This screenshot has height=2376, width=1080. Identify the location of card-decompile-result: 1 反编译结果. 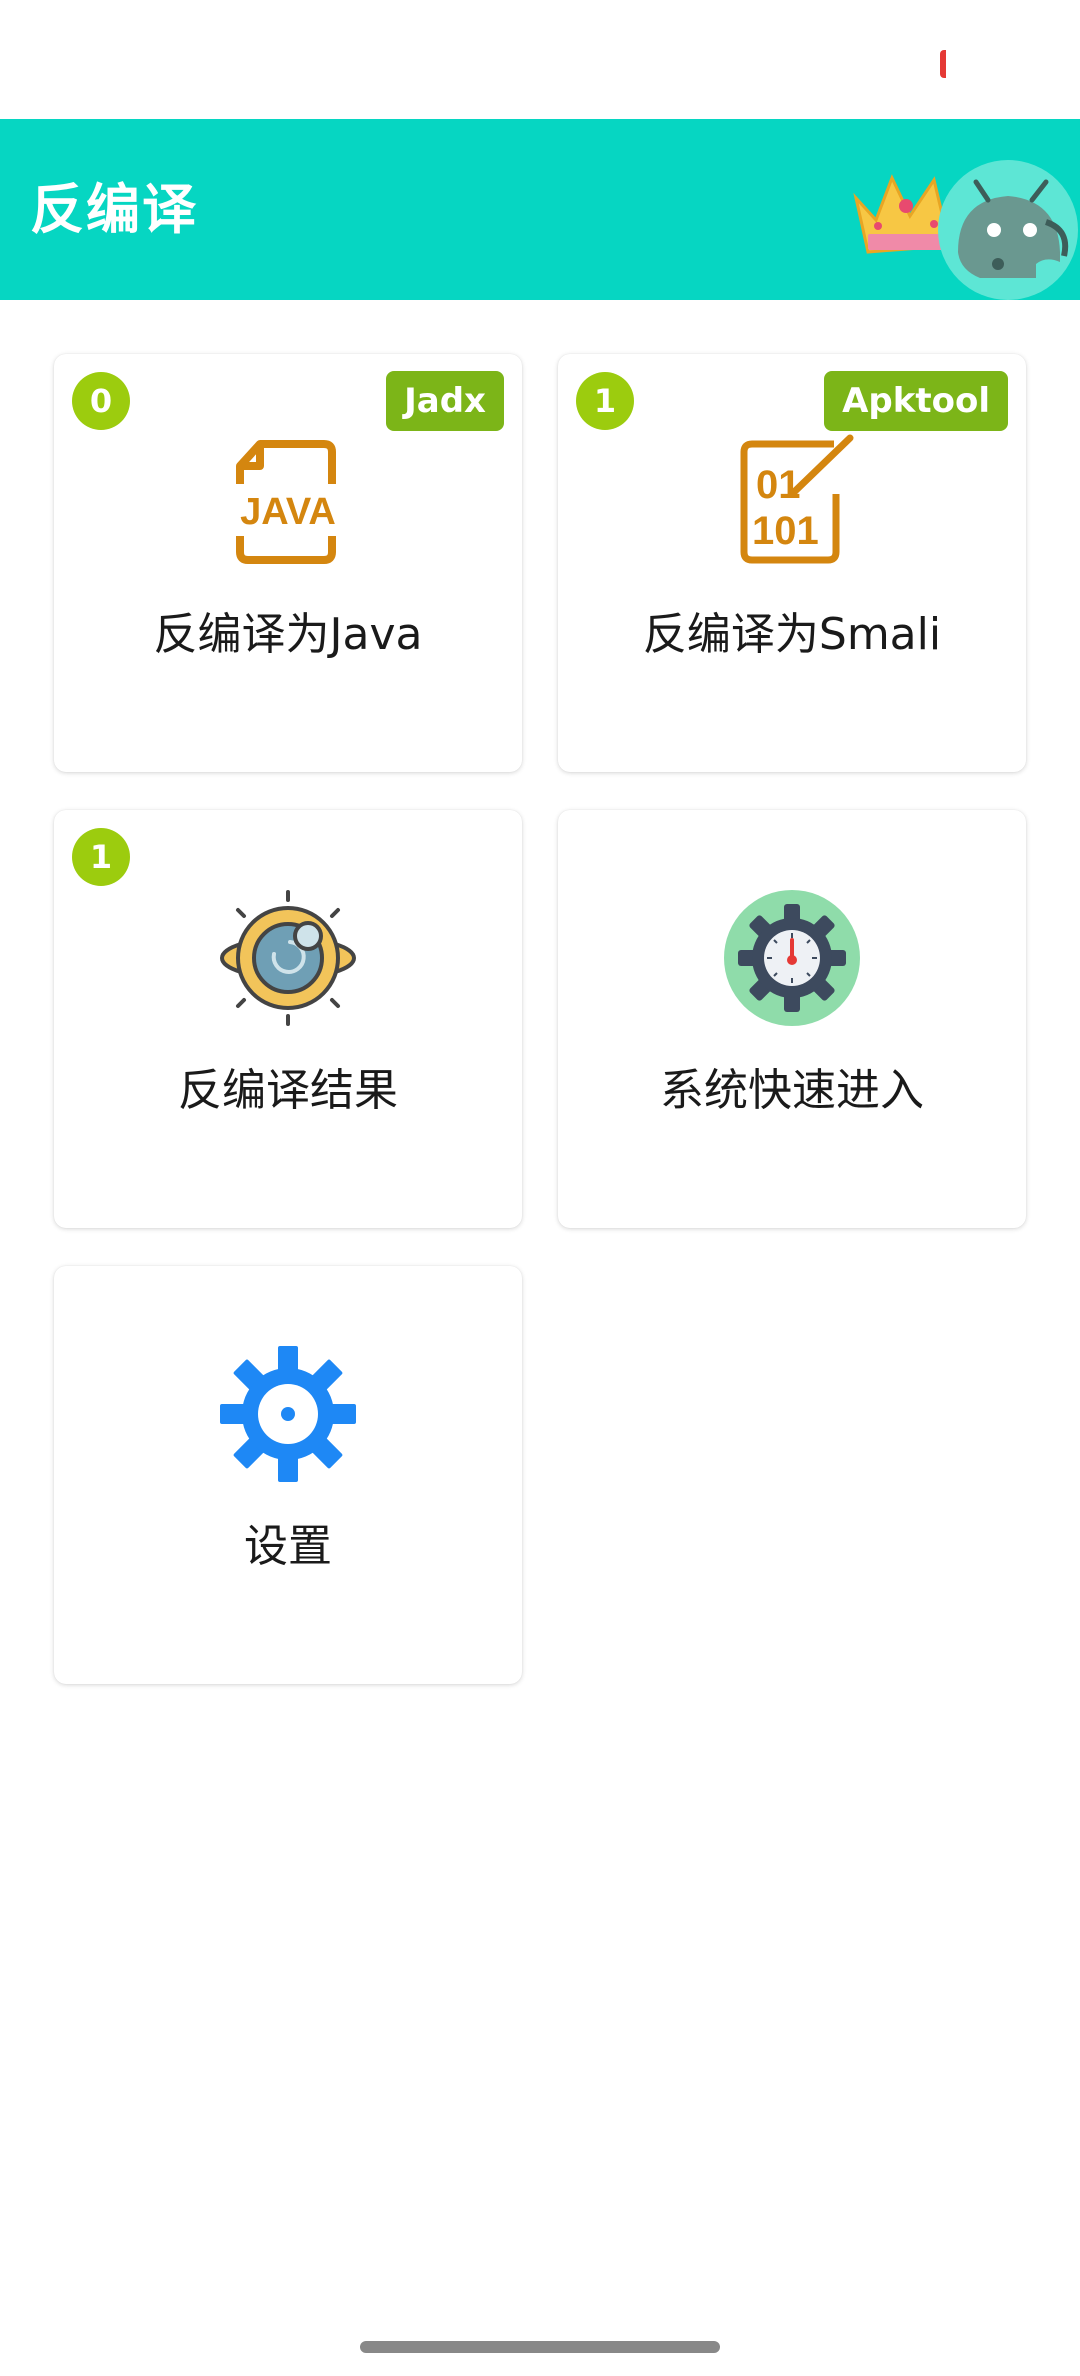
(288, 1019).